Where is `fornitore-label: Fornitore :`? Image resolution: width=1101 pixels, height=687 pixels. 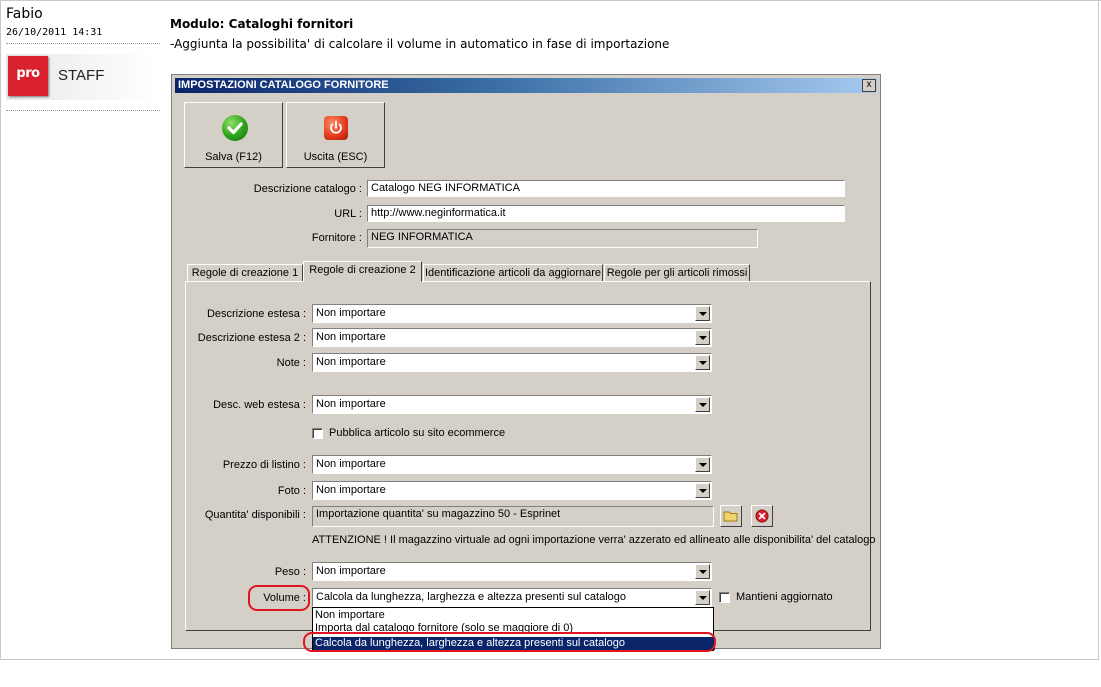 fornitore-label: Fornitore : is located at coordinates (336, 238).